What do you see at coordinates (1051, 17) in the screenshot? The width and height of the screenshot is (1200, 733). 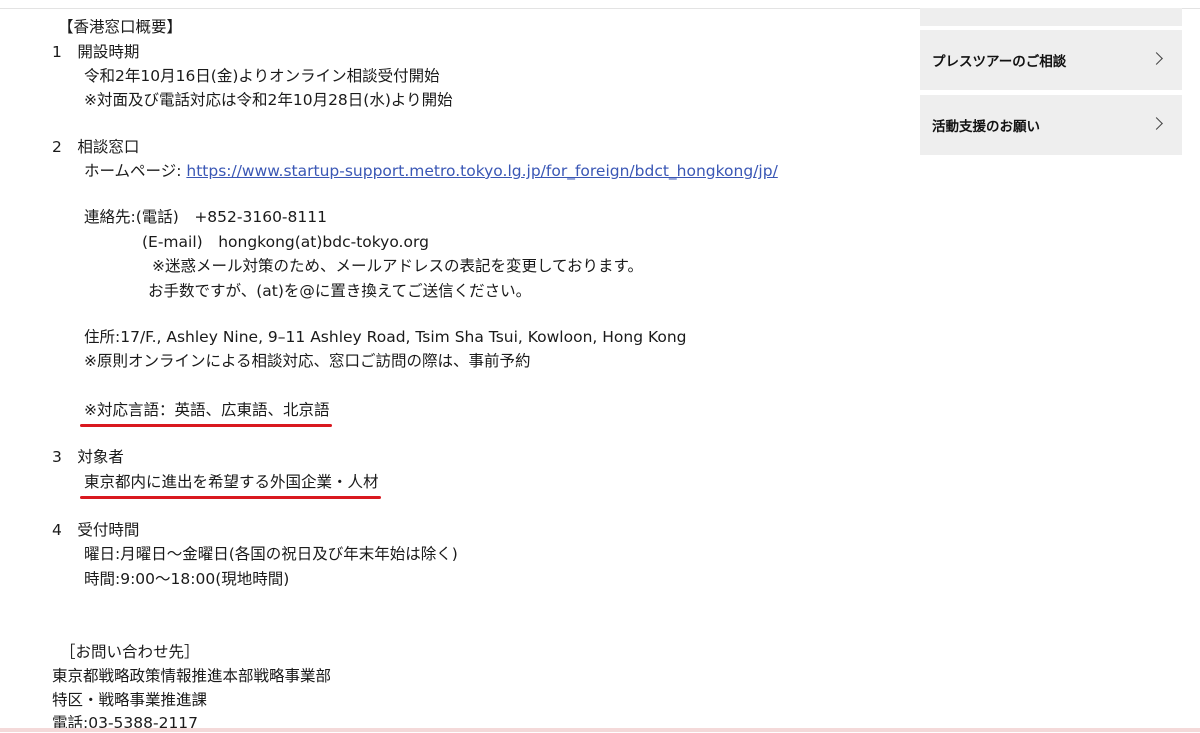 I see `sidebar-item-partial` at bounding box center [1051, 17].